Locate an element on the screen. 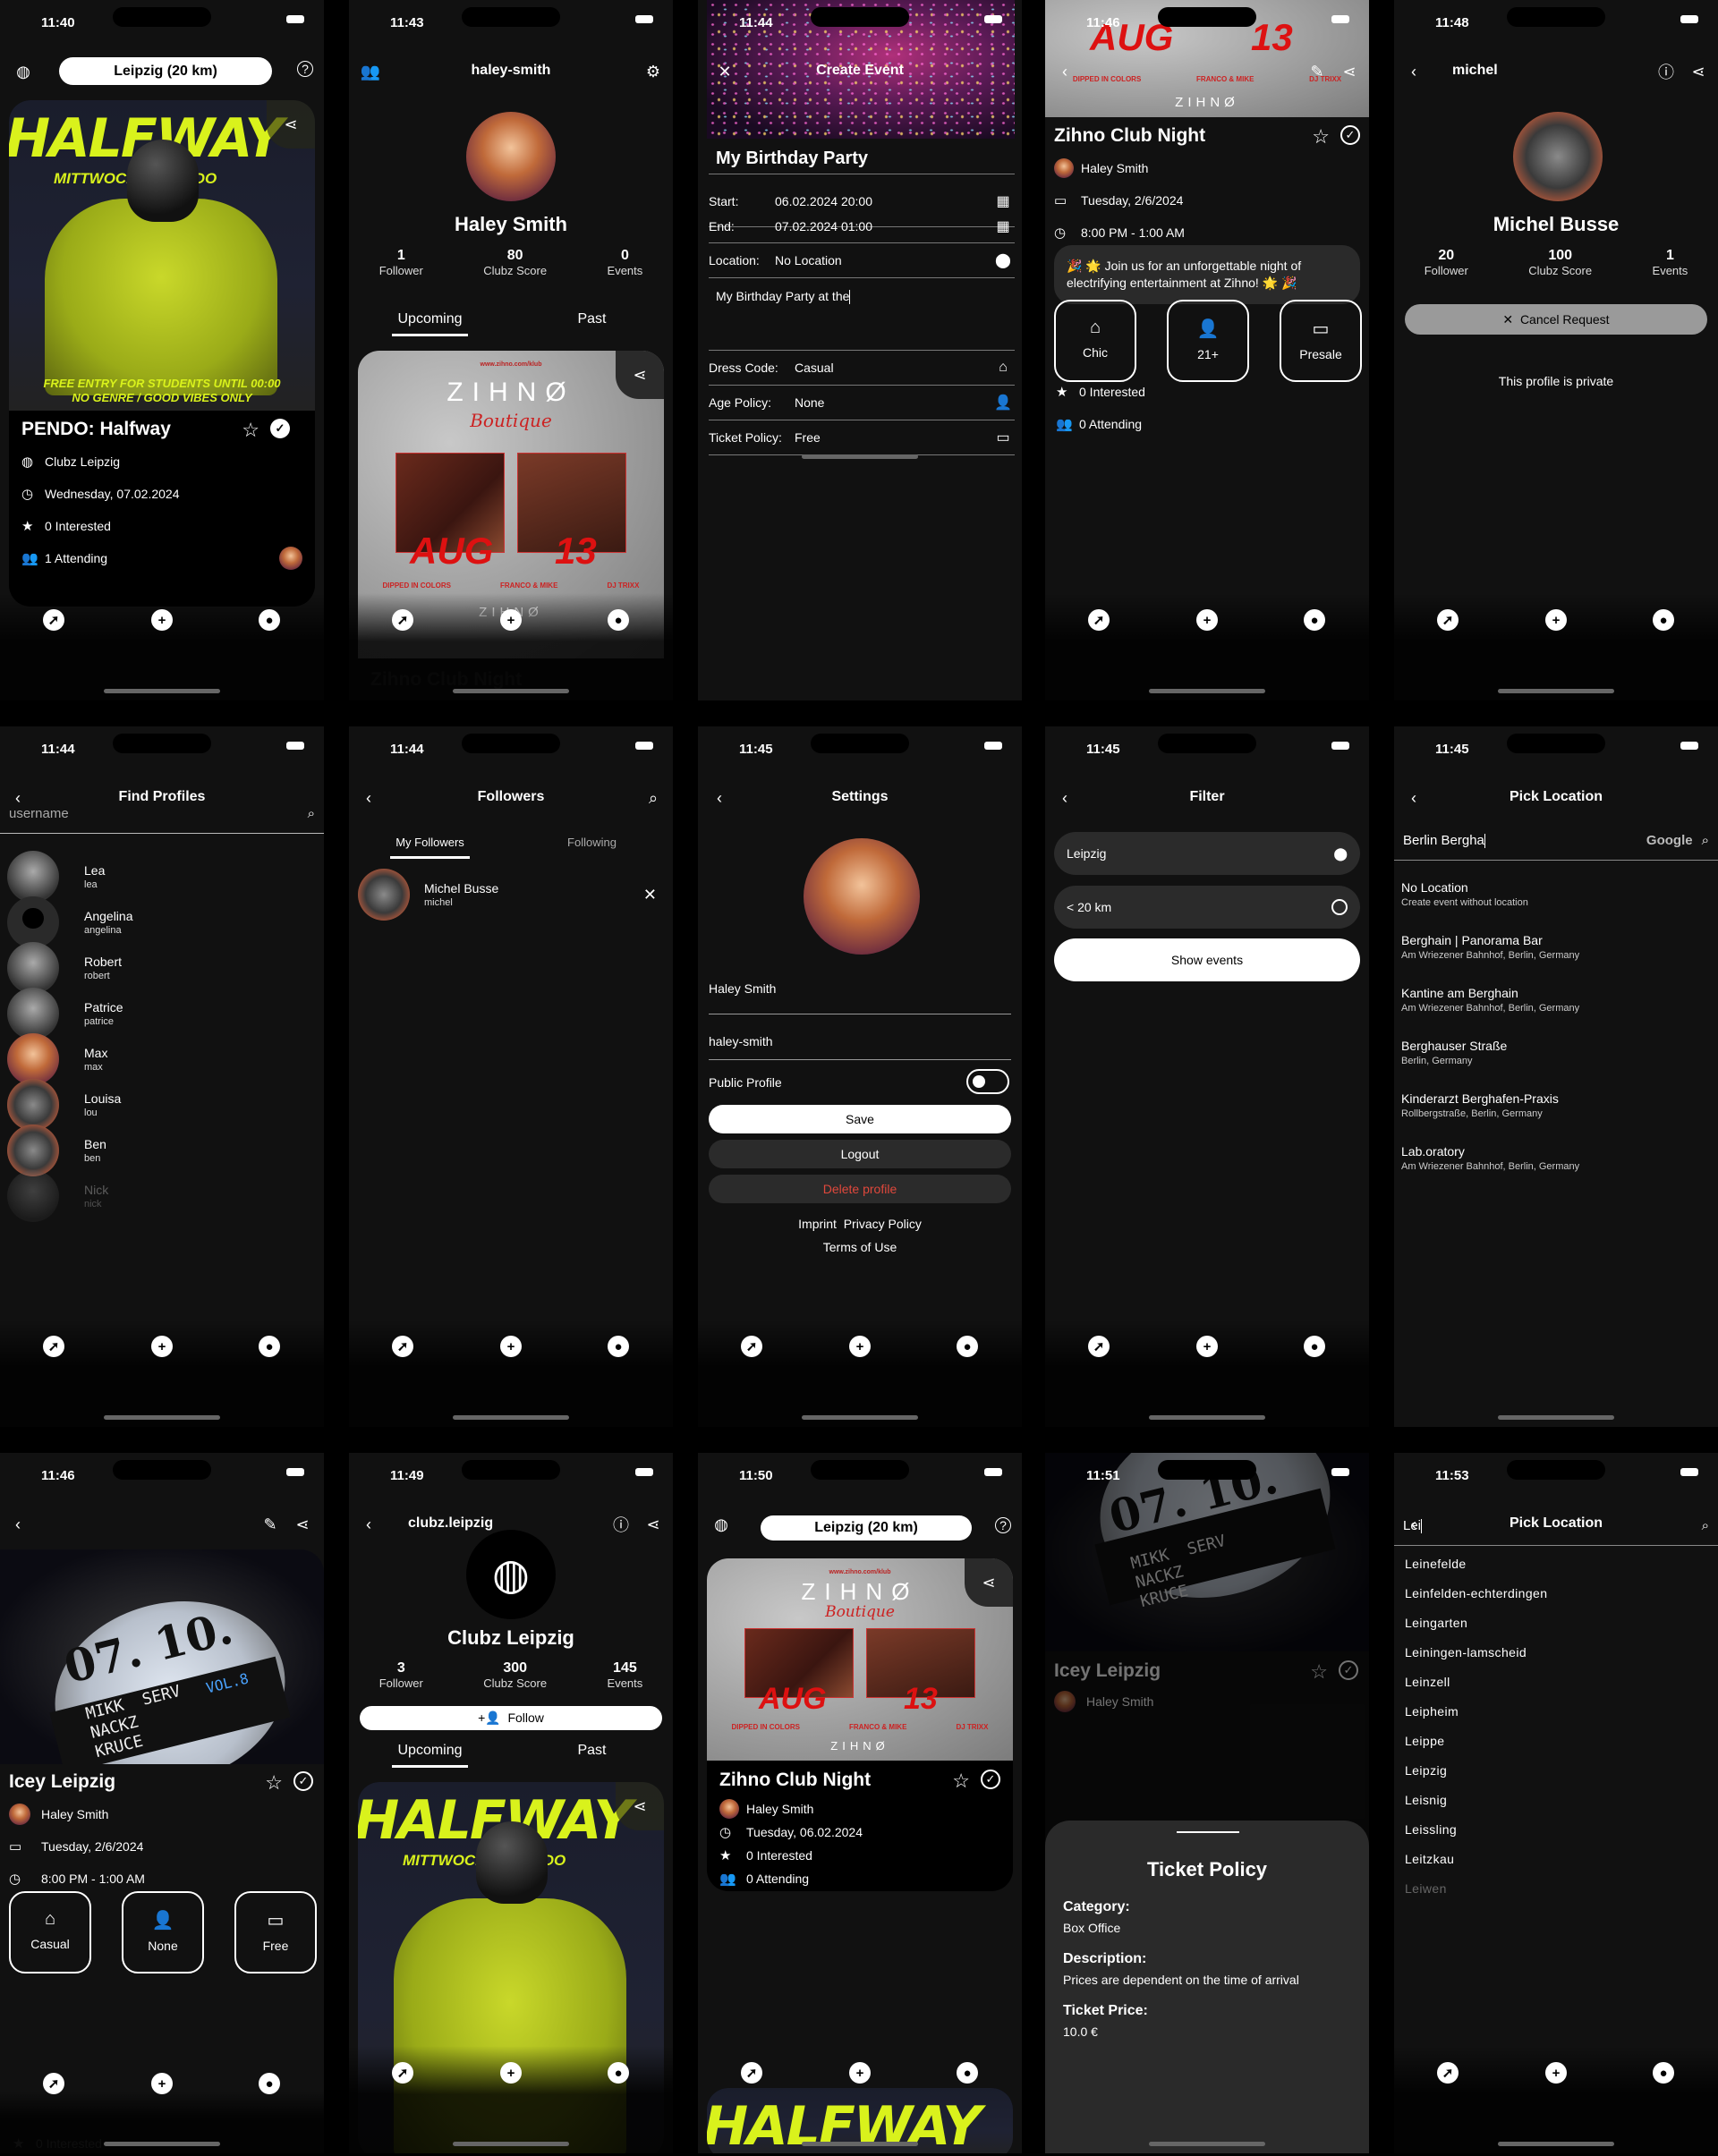 The width and height of the screenshot is (1718, 2156). save-button: Save is located at coordinates (860, 1119).